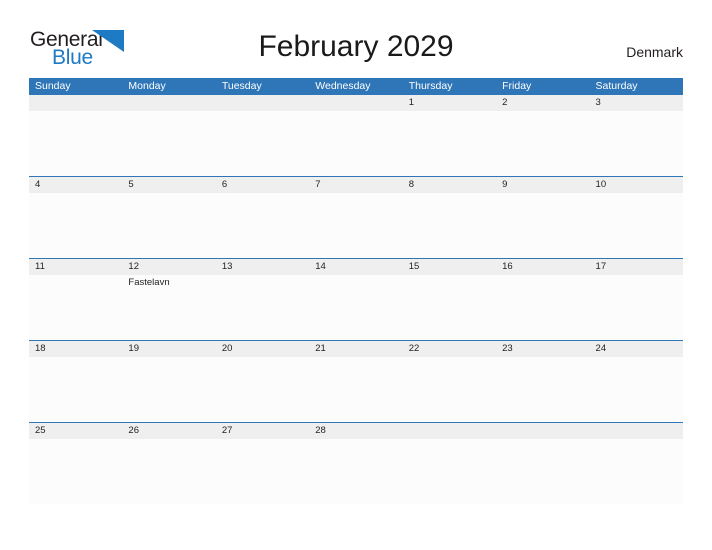  I want to click on day-cell: 10, so click(636, 217).